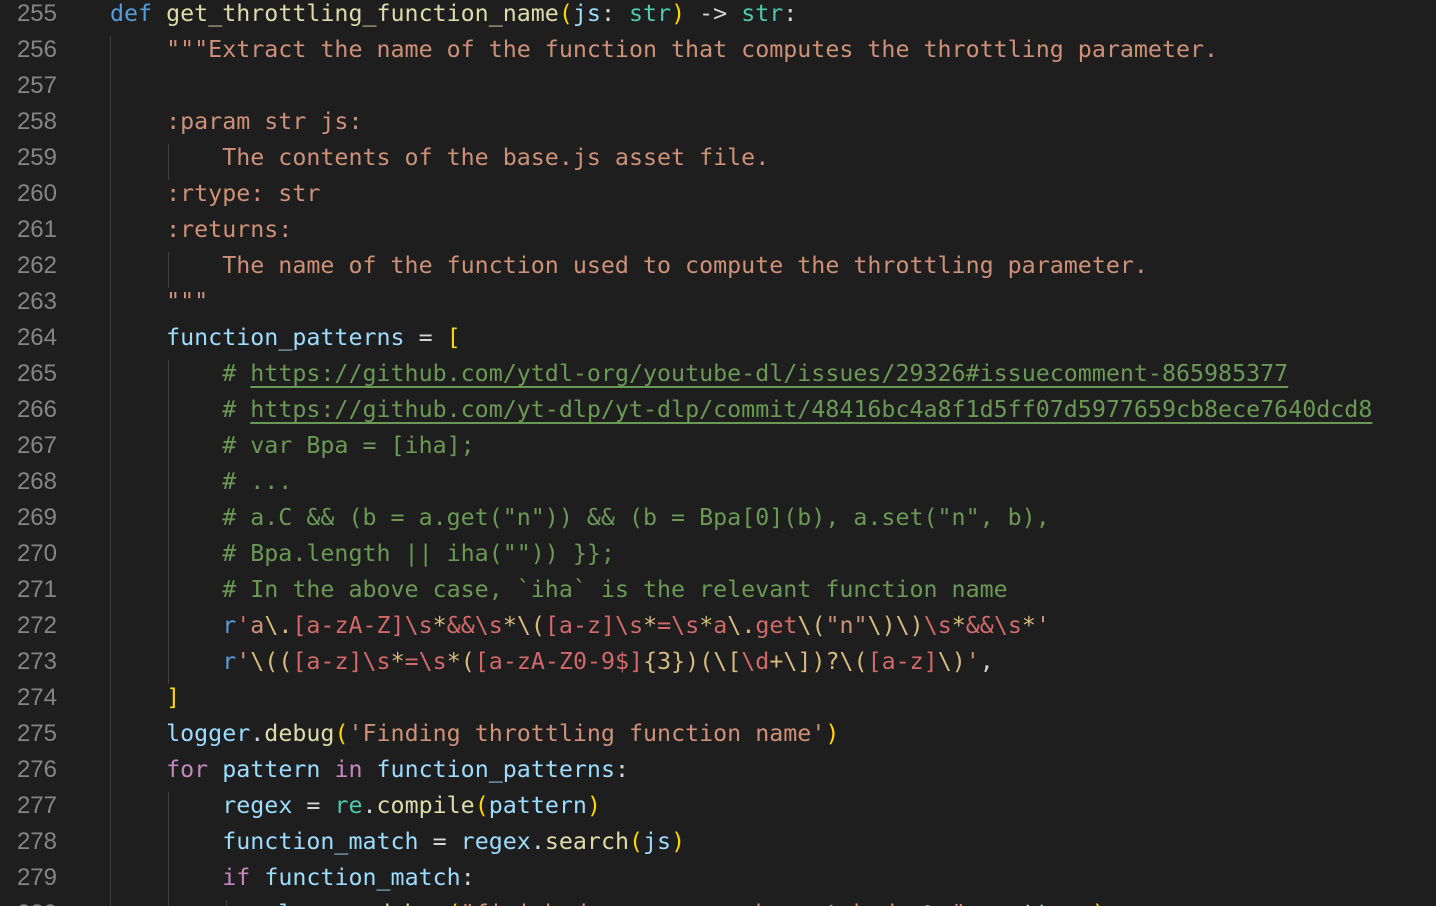 Image resolution: width=1436 pixels, height=906 pixels. Describe the element at coordinates (718, 338) in the screenshot. I see `code-line: 264 function_patterns = [` at that location.